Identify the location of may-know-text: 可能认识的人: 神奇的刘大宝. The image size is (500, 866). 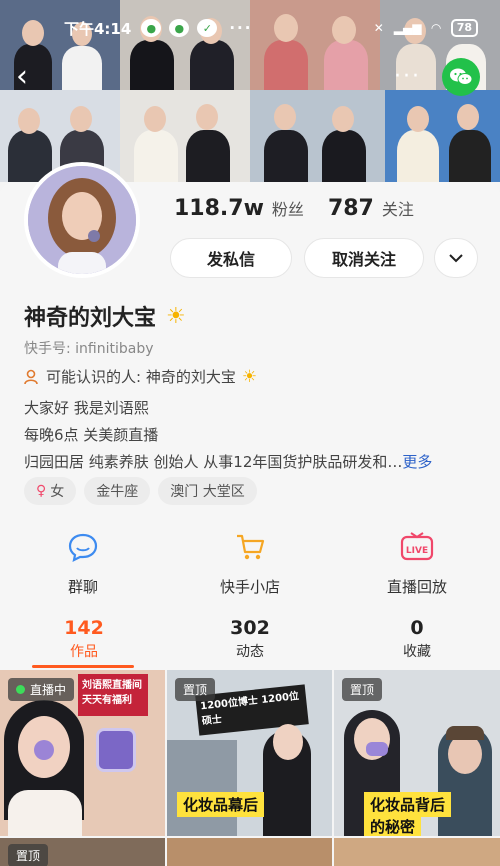
(141, 377).